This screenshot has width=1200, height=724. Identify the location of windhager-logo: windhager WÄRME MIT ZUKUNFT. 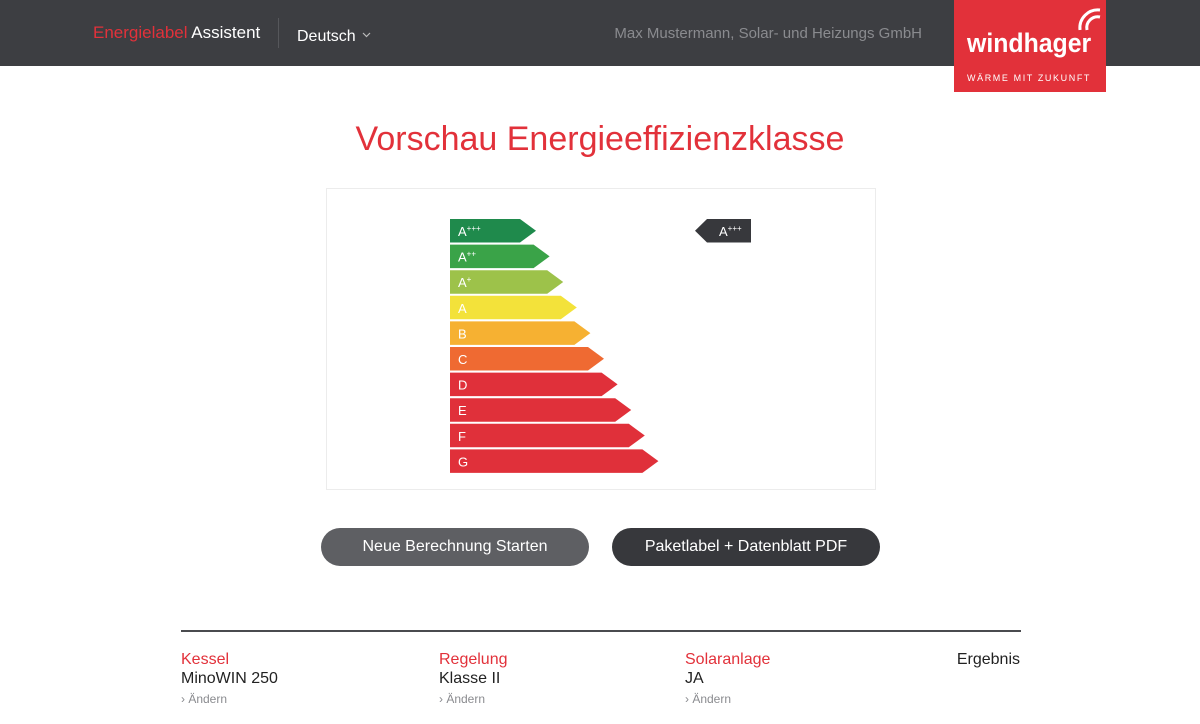
(1030, 46).